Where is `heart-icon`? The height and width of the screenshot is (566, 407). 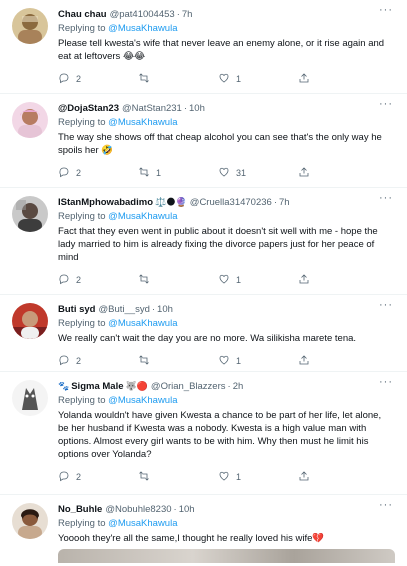 heart-icon is located at coordinates (224, 361).